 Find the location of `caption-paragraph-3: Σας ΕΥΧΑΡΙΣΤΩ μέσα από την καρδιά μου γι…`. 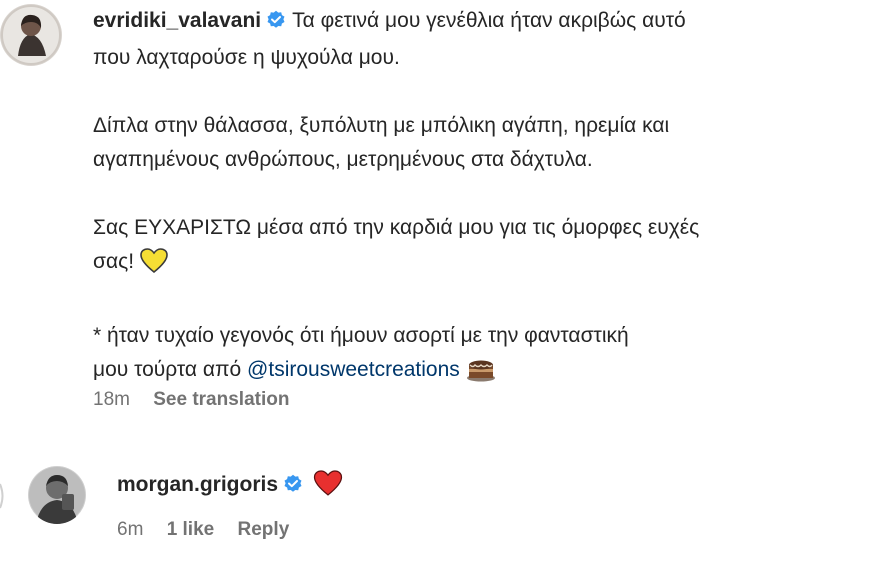

caption-paragraph-3: Σας ΕΥΧΑΡΙΣΤΩ μέσα από την καρδιά μου γι… is located at coordinates (478, 248).